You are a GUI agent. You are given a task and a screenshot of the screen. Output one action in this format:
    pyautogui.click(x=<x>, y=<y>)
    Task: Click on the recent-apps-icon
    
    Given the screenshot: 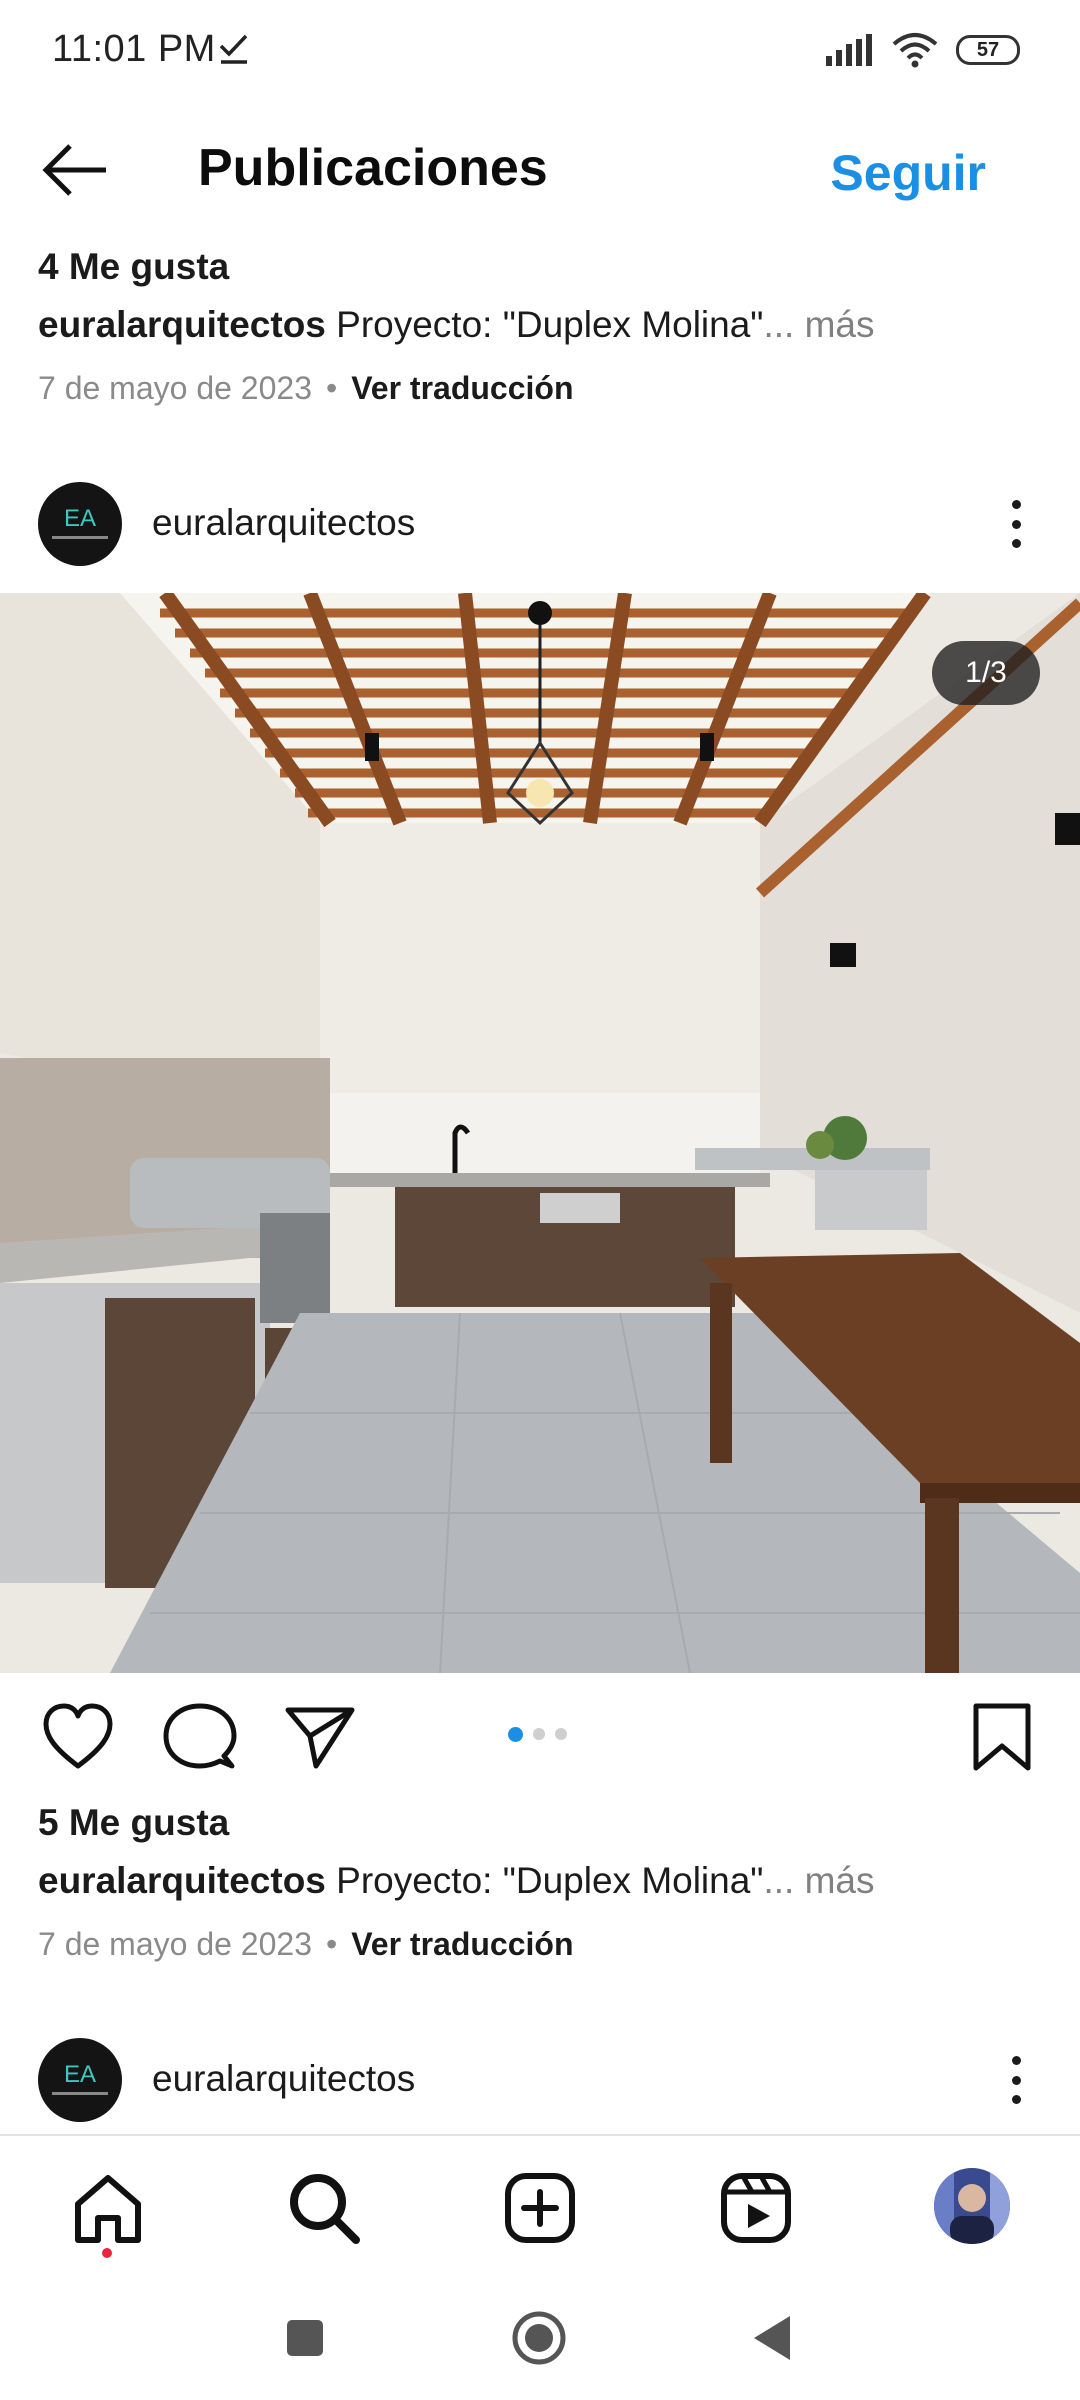 What is the action you would take?
    pyautogui.click(x=305, y=2338)
    